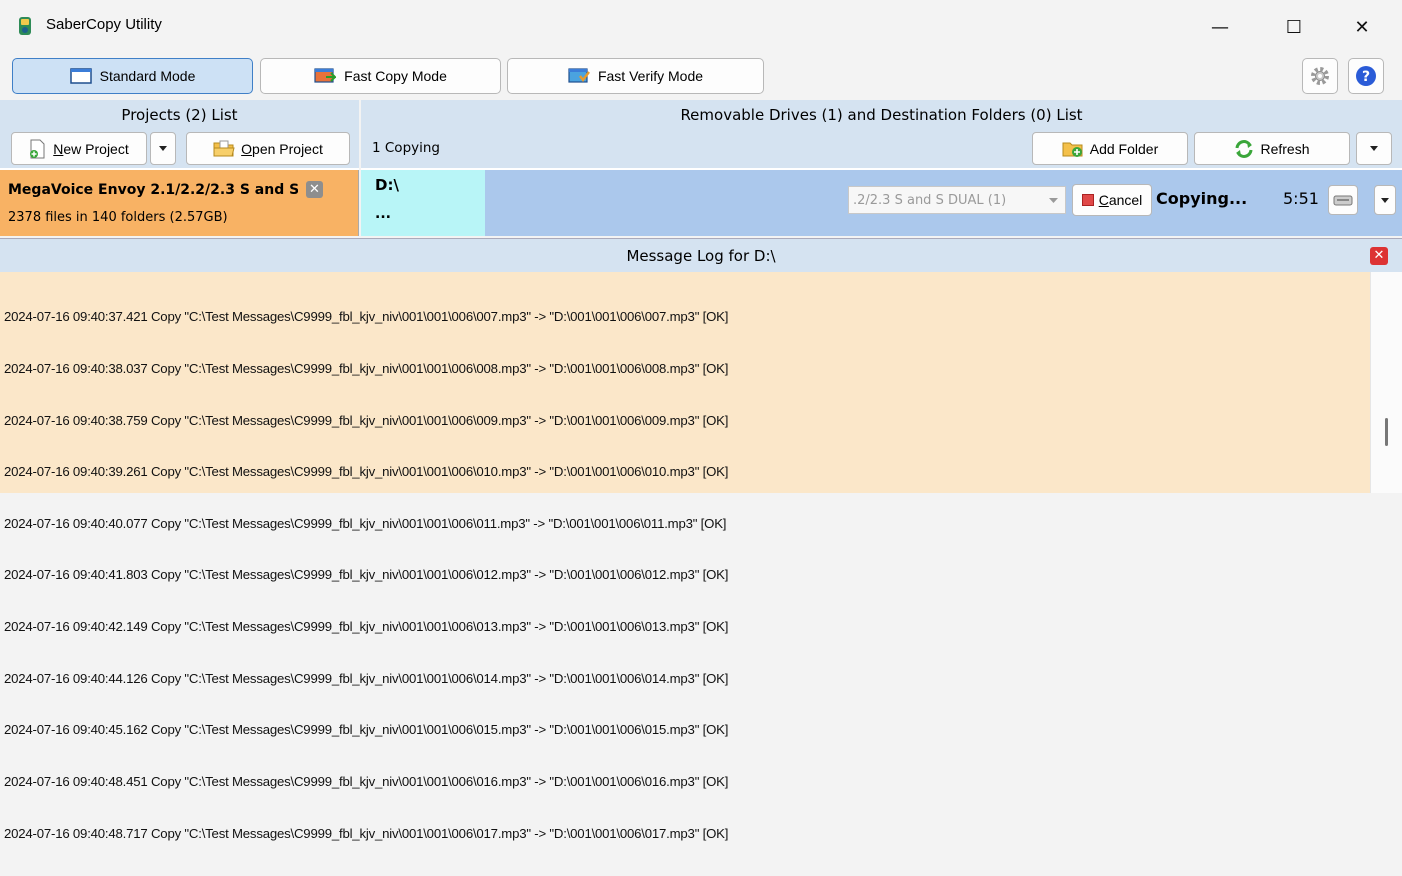 This screenshot has height=876, width=1402. Describe the element at coordinates (1087, 200) in the screenshot. I see `stop-icon` at that location.